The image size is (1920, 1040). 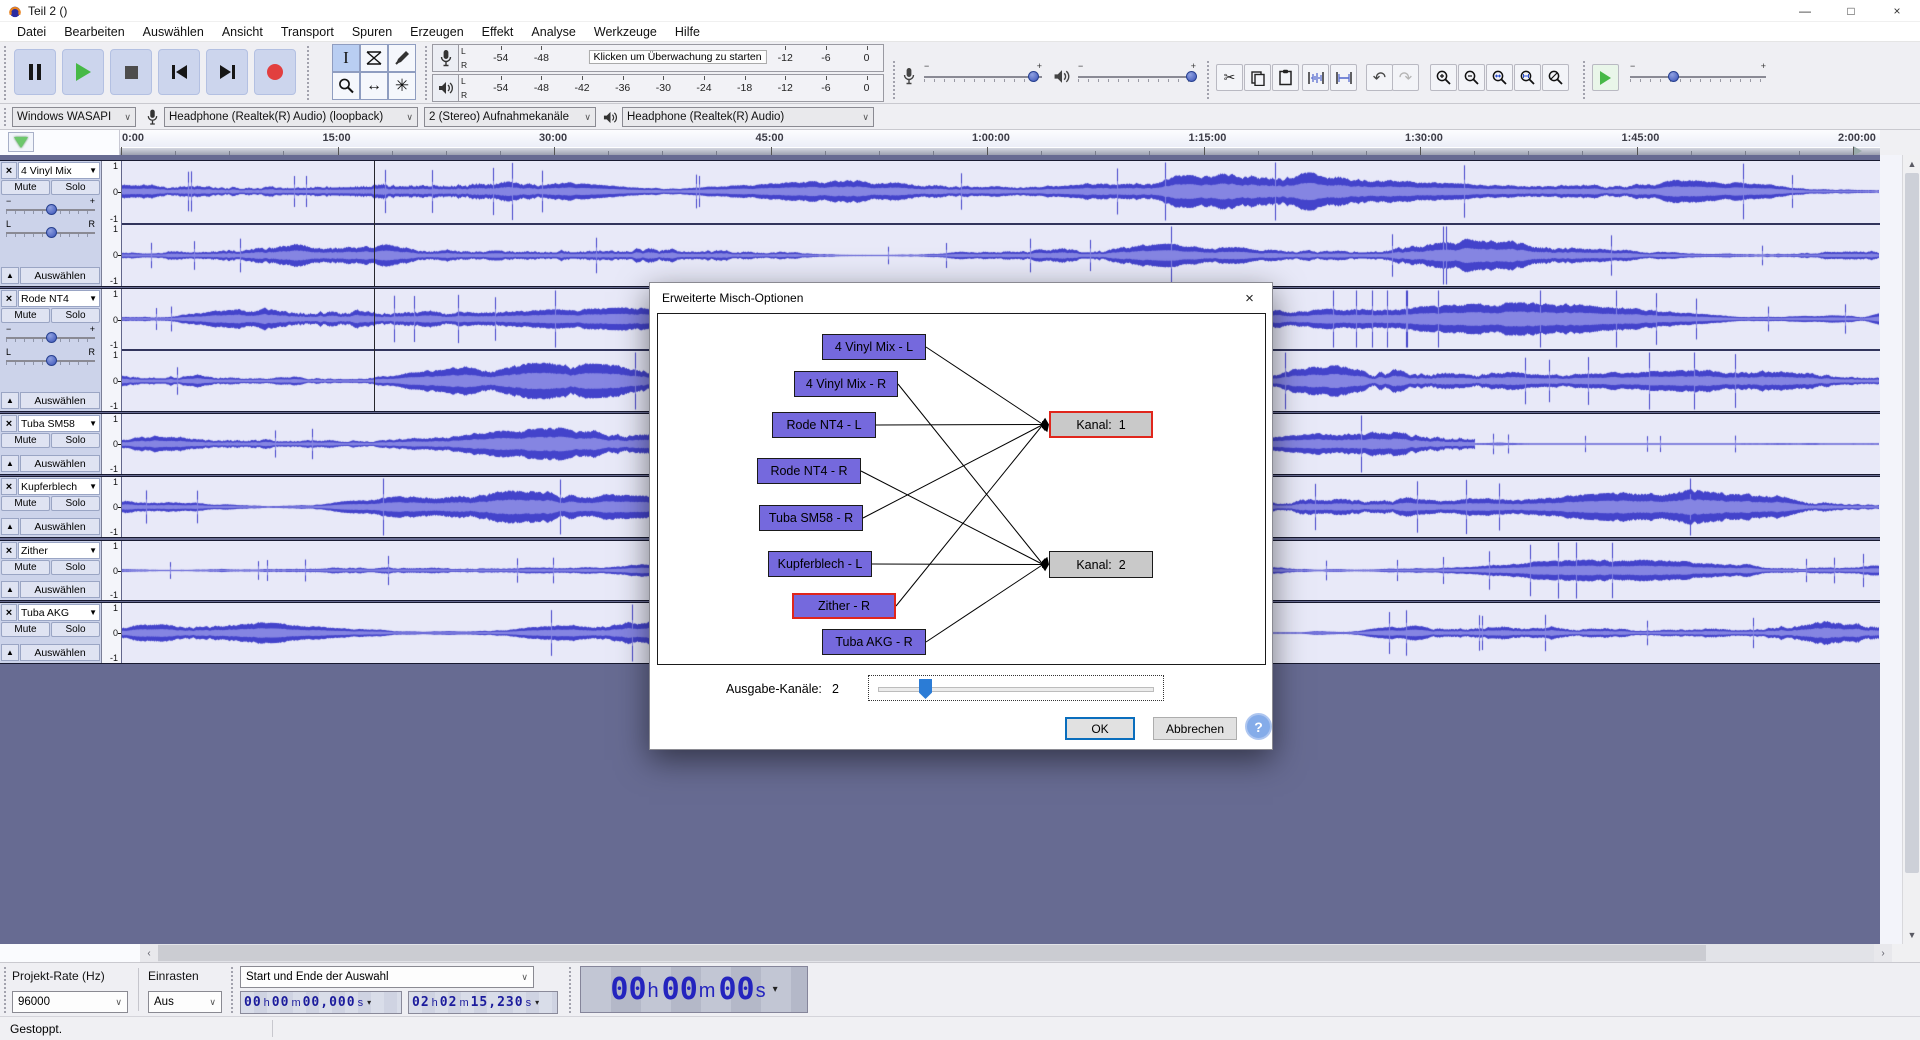 I want to click on record-button, so click(x=275, y=72).